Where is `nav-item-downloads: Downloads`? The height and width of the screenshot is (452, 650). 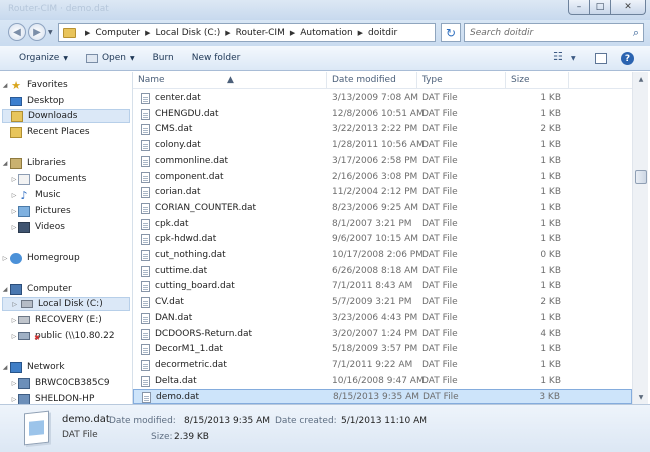 nav-item-downloads: Downloads is located at coordinates (66, 116).